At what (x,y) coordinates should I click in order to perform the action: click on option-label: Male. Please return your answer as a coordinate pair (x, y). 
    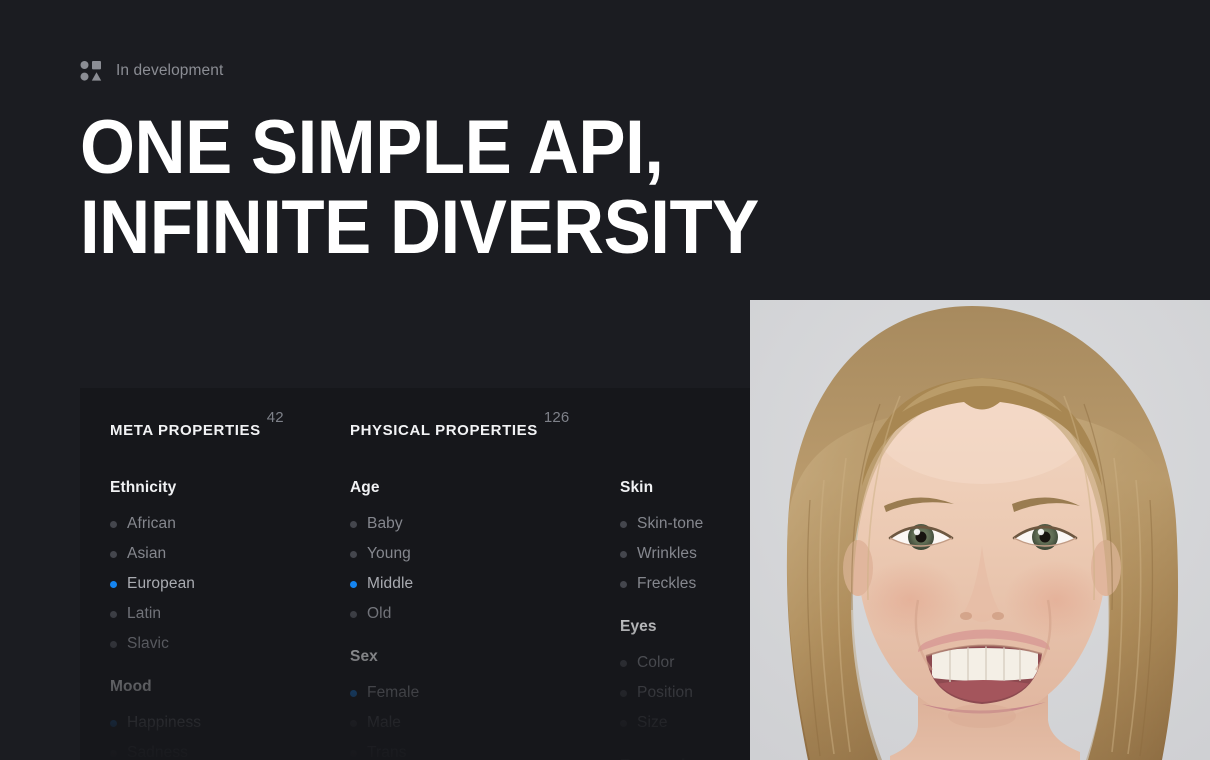
    Looking at the image, I should click on (384, 722).